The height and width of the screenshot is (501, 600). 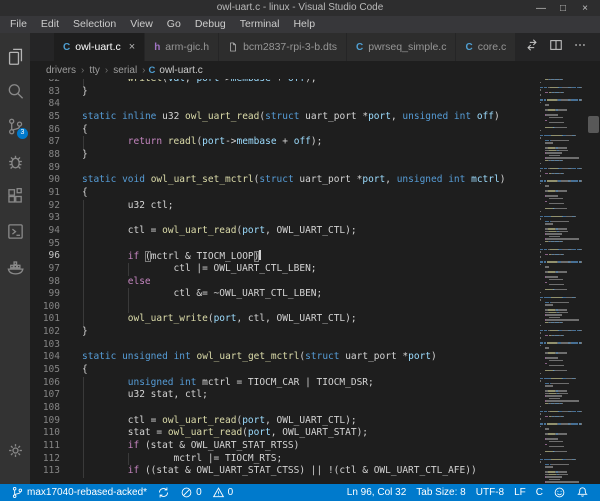 What do you see at coordinates (284, 459) in the screenshot?
I see `code-line: 112 mctrl |= TIOCM_RTS;` at bounding box center [284, 459].